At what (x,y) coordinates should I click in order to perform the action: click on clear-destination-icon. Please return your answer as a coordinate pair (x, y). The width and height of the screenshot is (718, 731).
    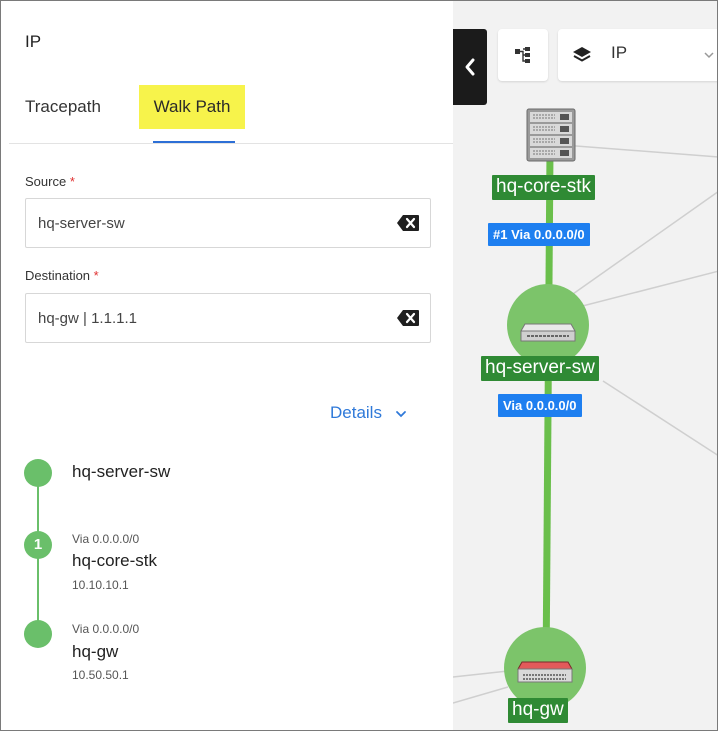
    Looking at the image, I should click on (408, 318).